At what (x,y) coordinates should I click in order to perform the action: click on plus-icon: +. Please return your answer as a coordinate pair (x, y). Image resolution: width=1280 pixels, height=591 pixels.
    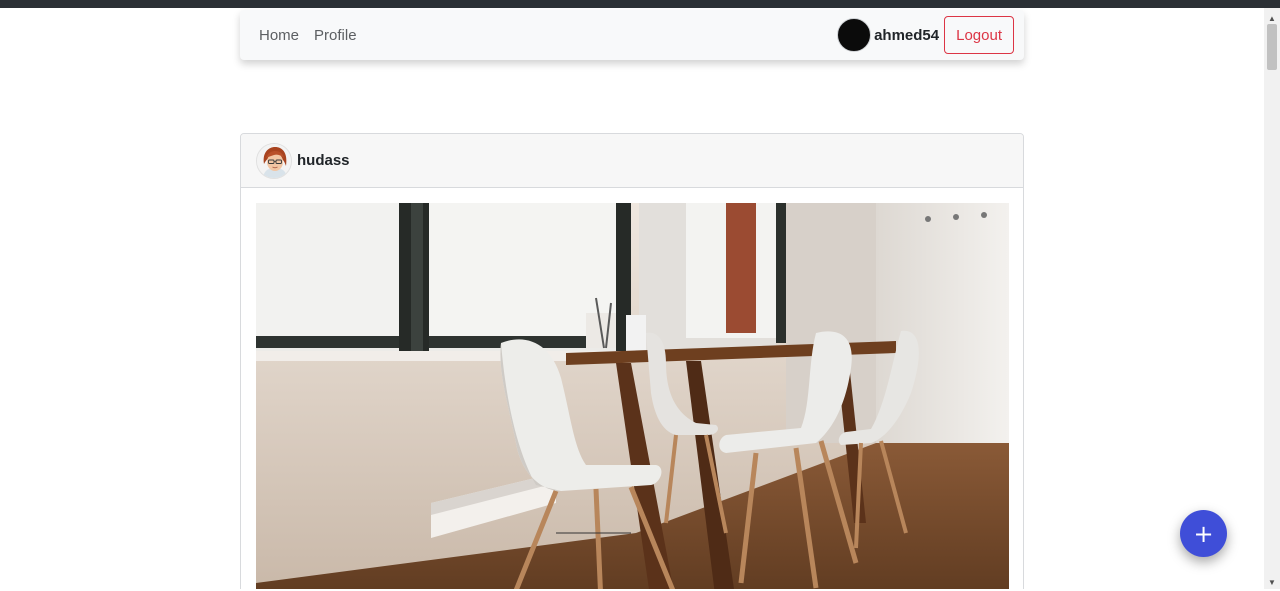
    Looking at the image, I should click on (1203, 533).